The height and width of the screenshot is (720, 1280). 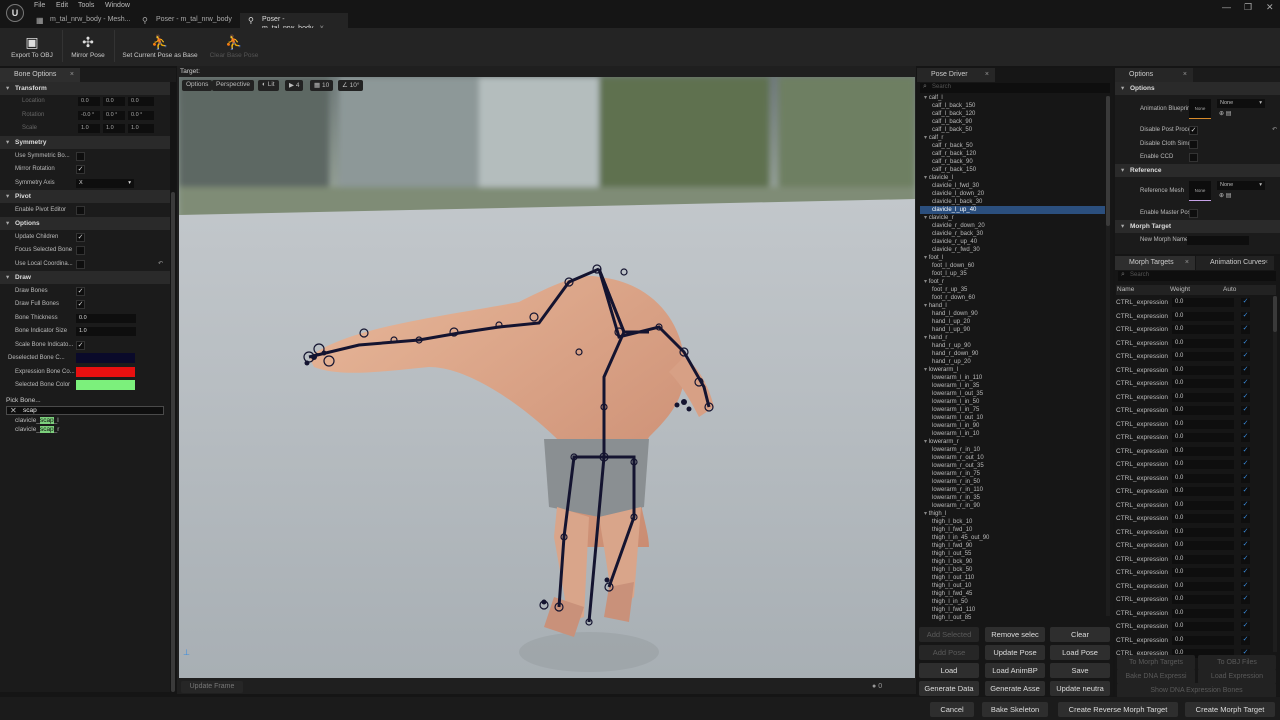 I want to click on disable-postprocess-checkbox: ✓, so click(x=1193, y=130).